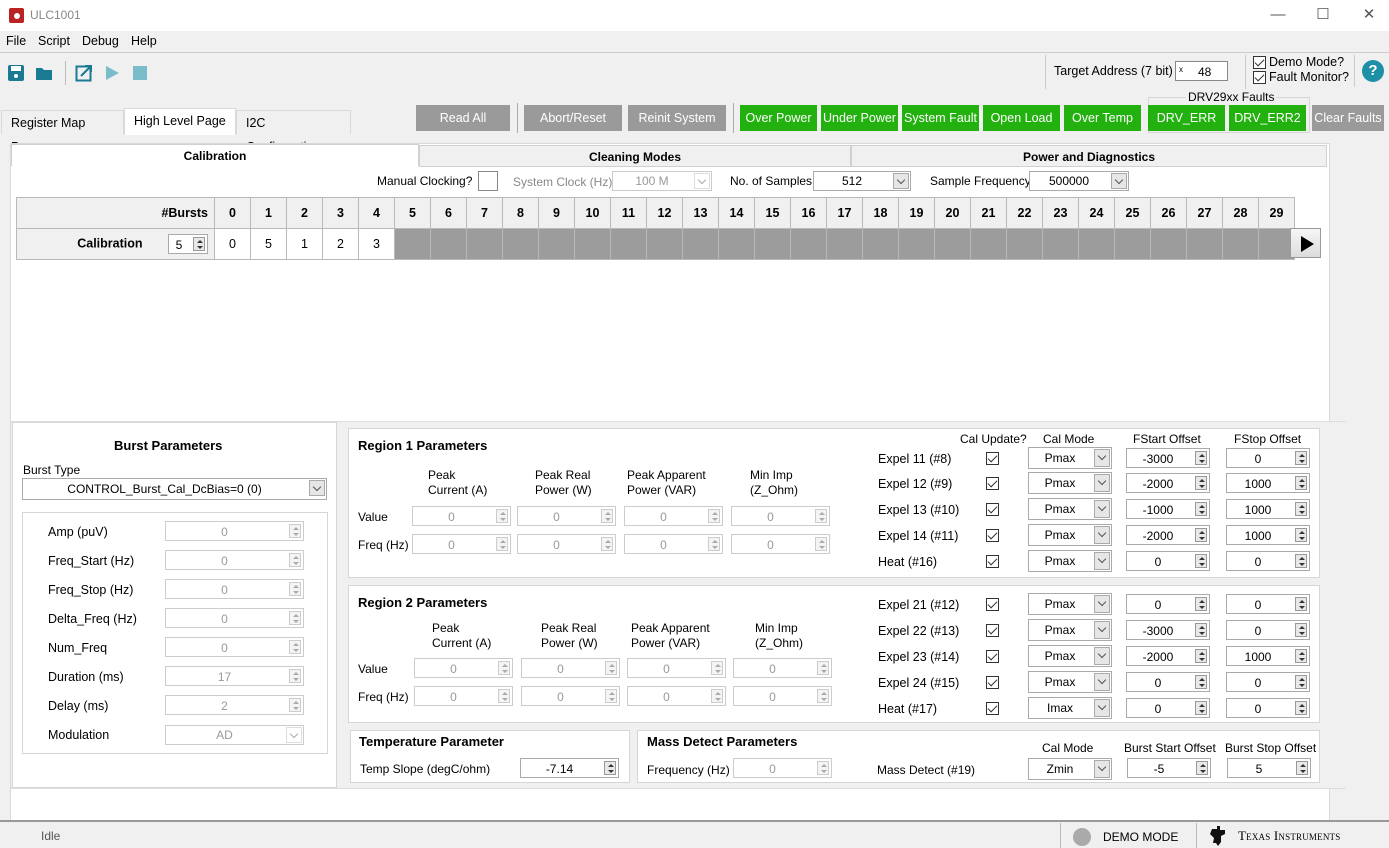 The width and height of the screenshot is (1389, 848). What do you see at coordinates (16, 41) in the screenshot?
I see `menu-file: File` at bounding box center [16, 41].